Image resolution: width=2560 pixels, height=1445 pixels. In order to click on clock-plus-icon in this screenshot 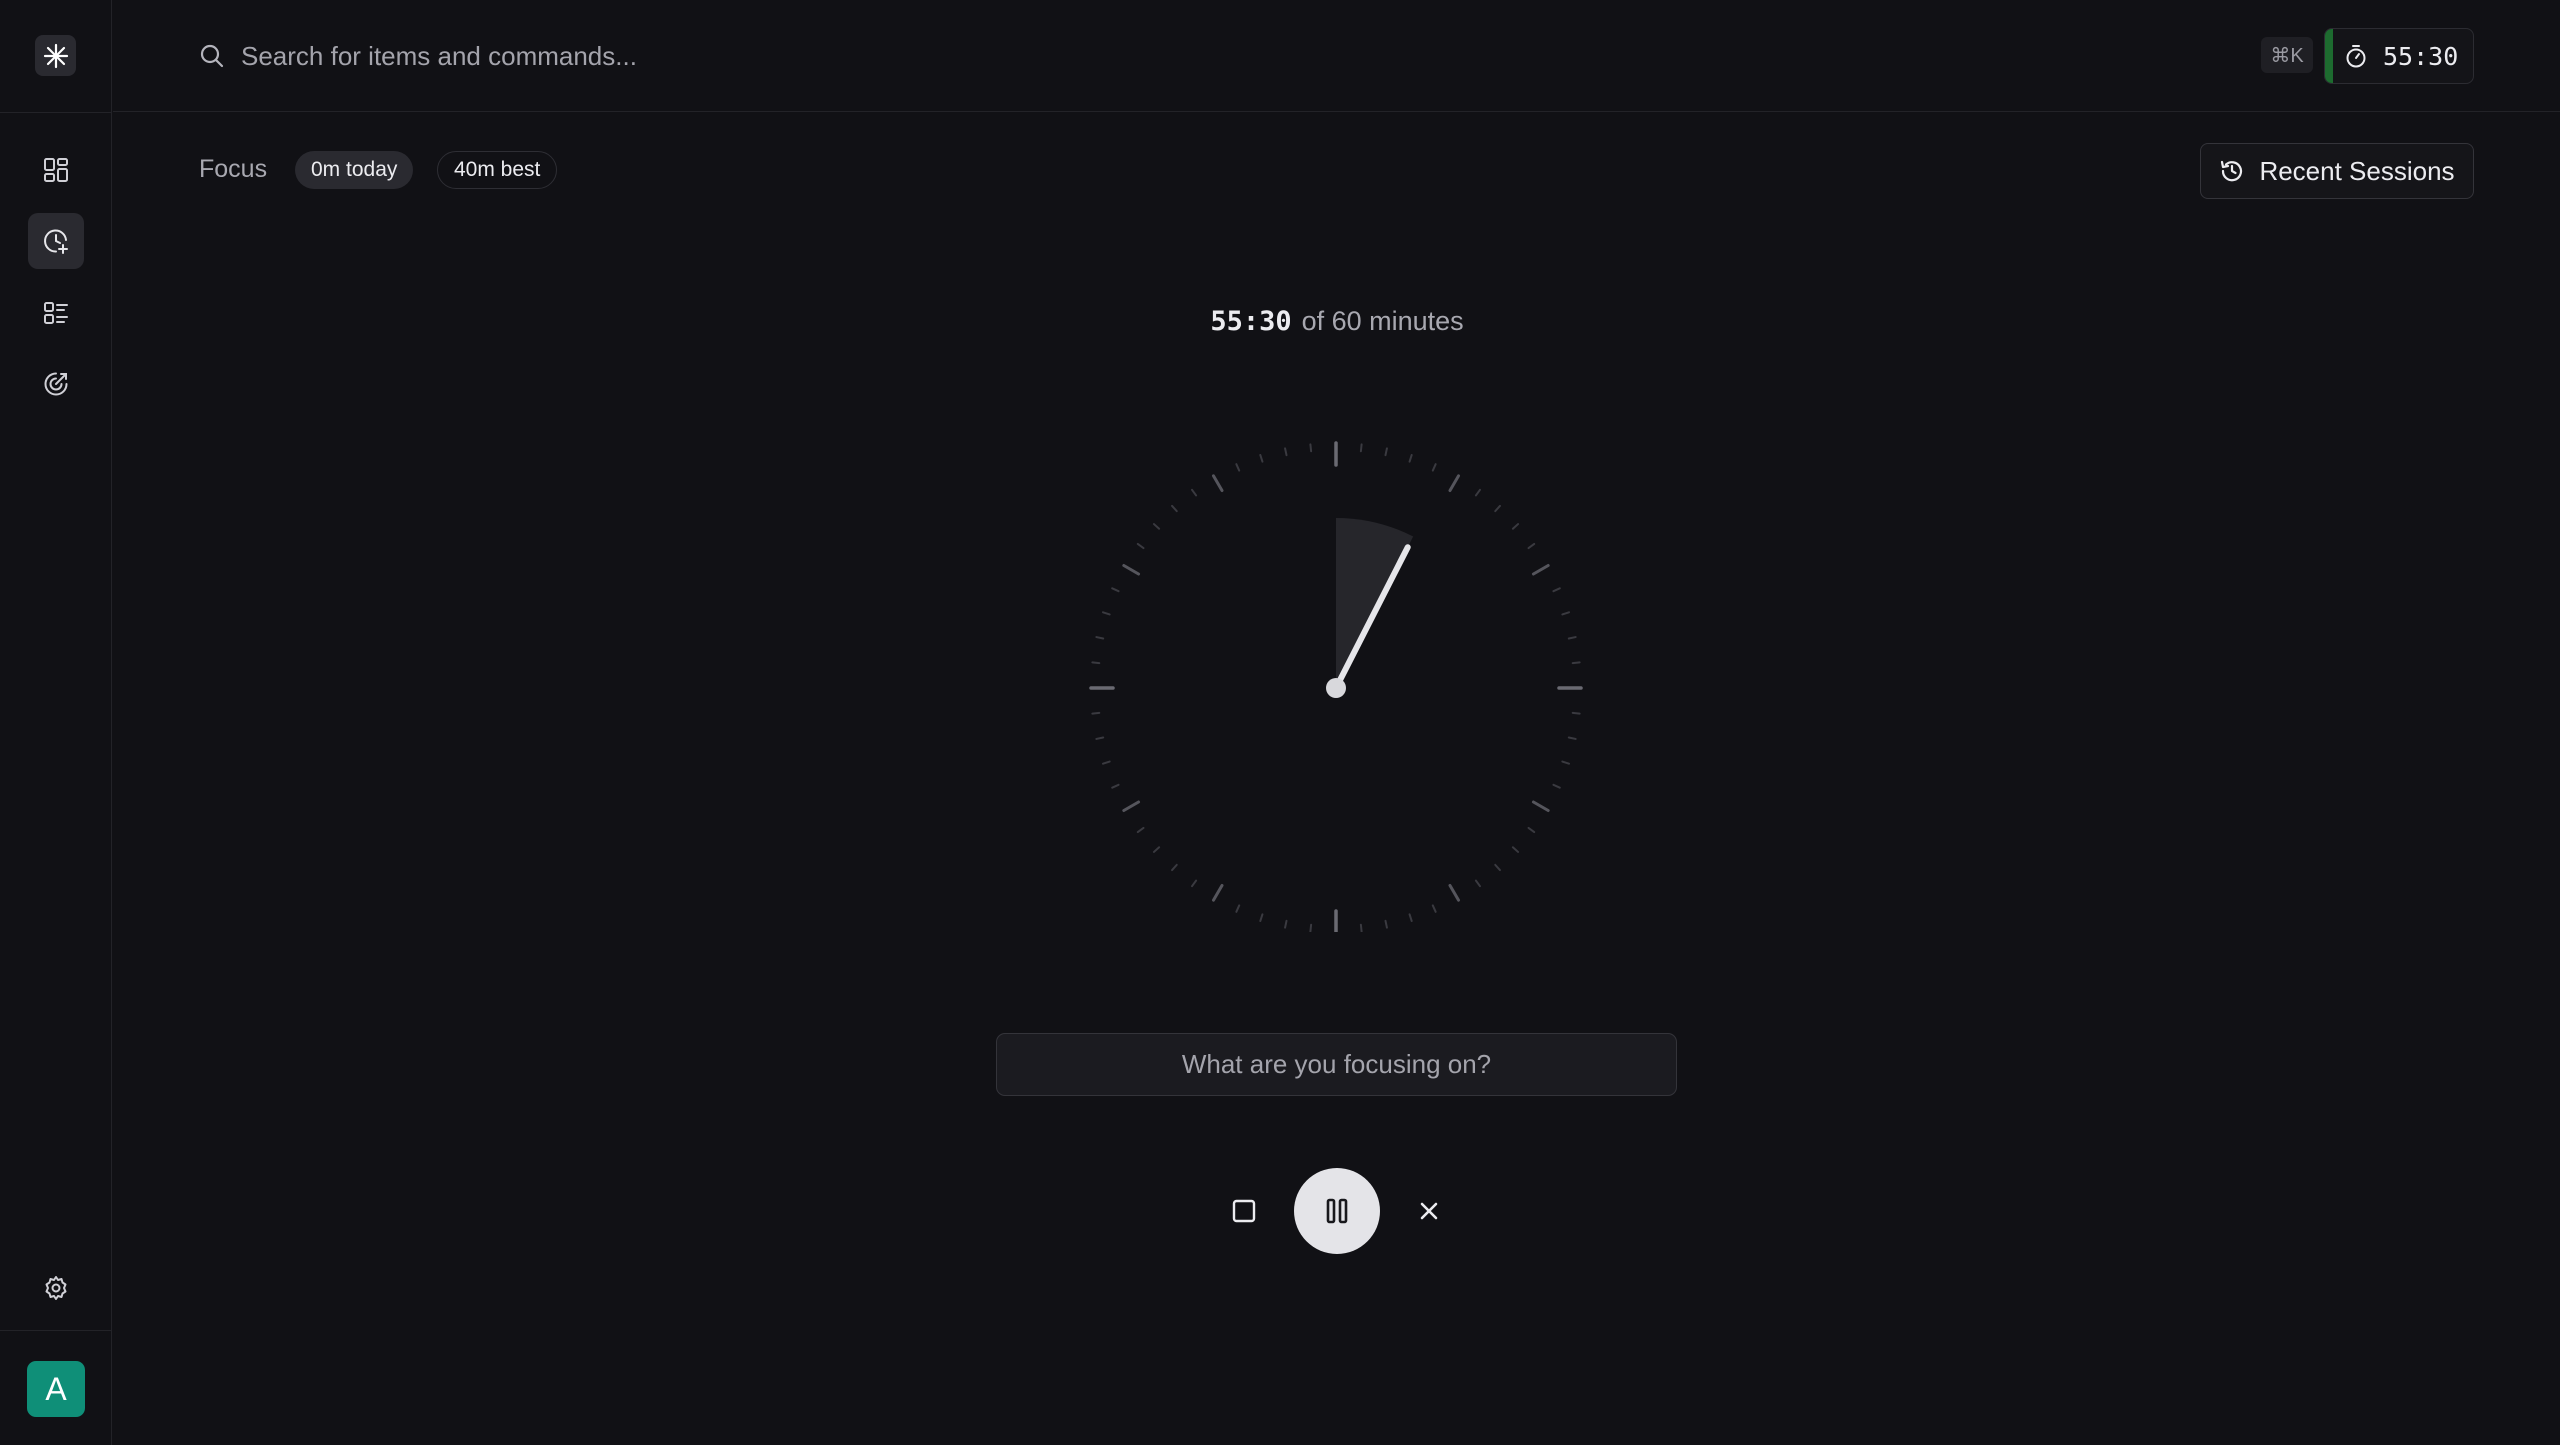, I will do `click(56, 241)`.